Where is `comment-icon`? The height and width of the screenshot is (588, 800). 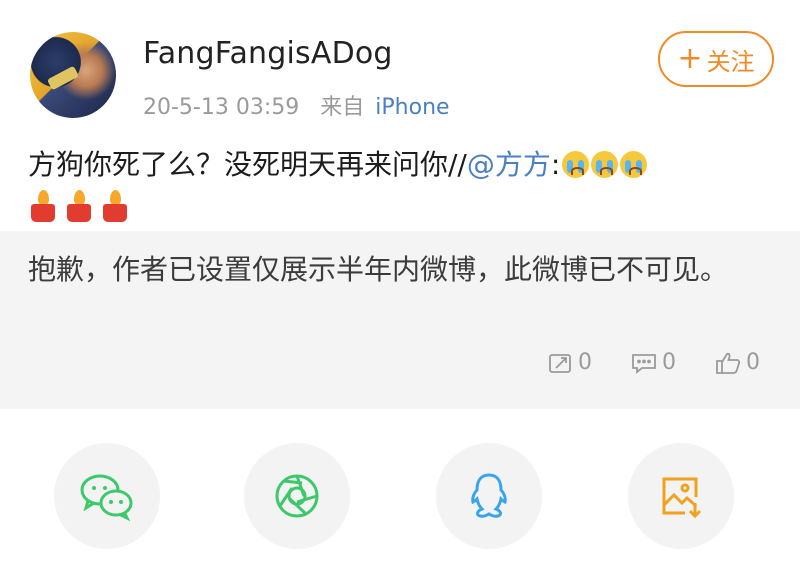
comment-icon is located at coordinates (644, 363).